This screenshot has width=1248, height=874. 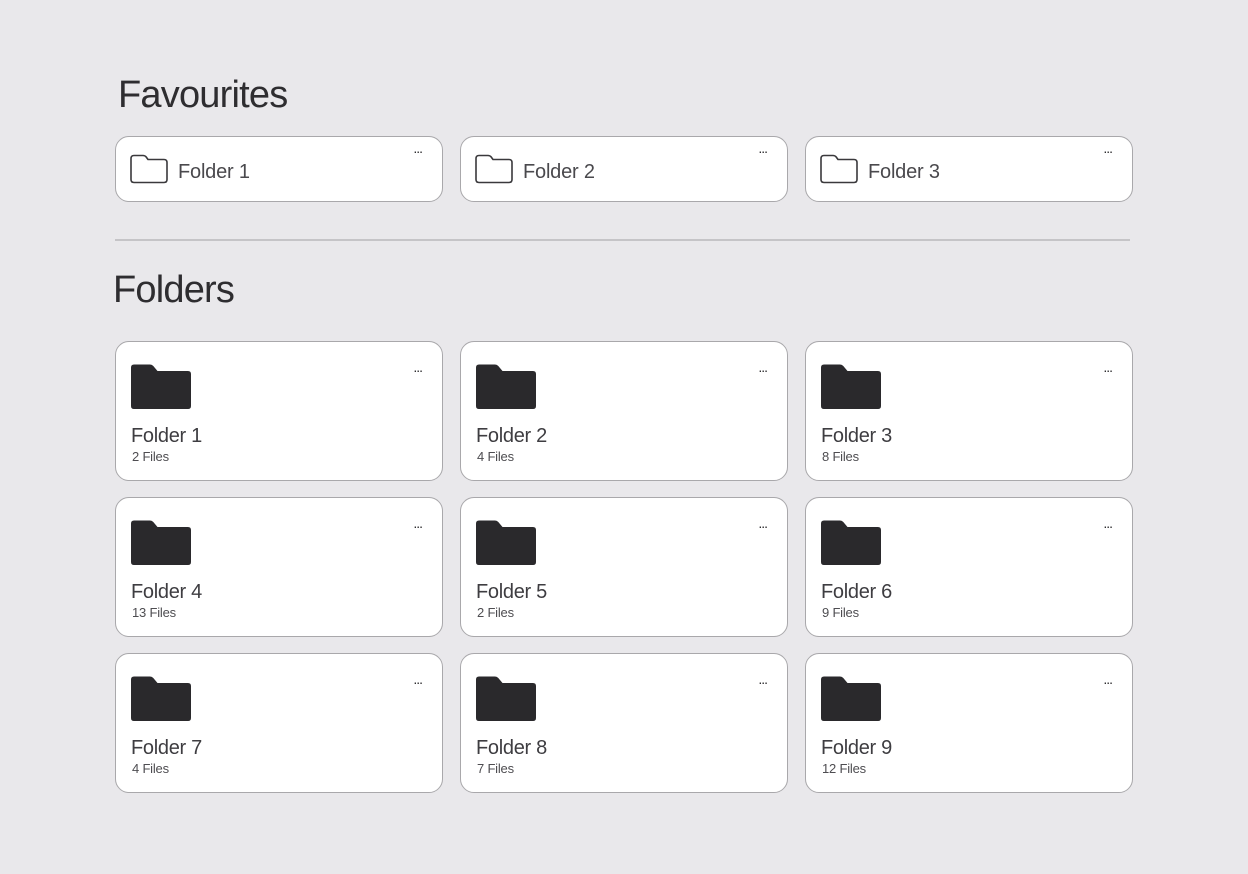 I want to click on folder-name: Folder 5, so click(x=511, y=592).